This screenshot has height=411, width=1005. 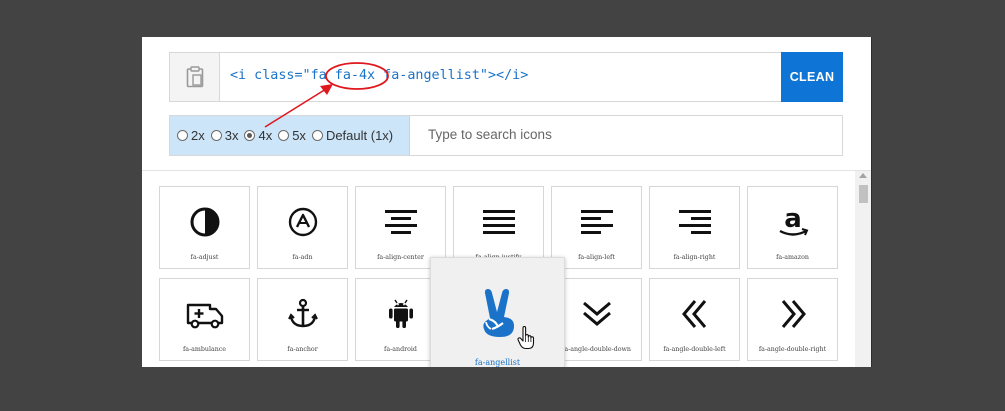 What do you see at coordinates (379, 75) in the screenshot?
I see `generated-code: <i class="fa fa-4x fa-angellist"></i>` at bounding box center [379, 75].